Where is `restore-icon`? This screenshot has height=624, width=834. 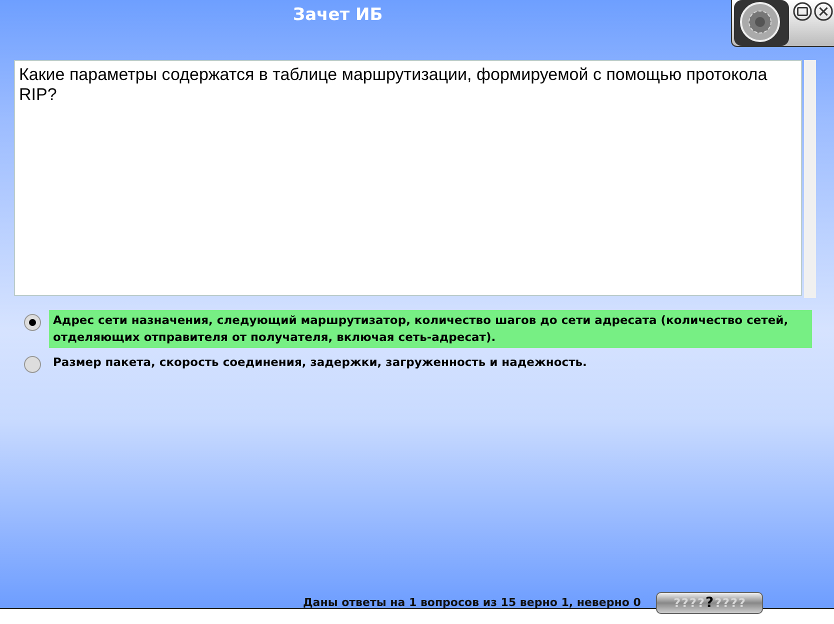 restore-icon is located at coordinates (802, 11).